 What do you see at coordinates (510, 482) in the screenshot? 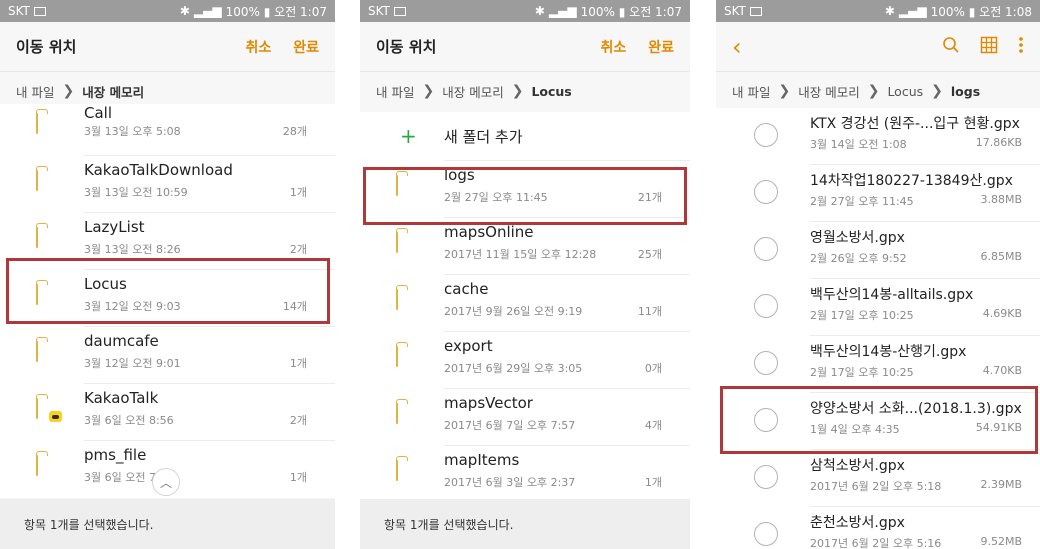
I see `item-date: 2017년 6월 3일 오후 2:37` at bounding box center [510, 482].